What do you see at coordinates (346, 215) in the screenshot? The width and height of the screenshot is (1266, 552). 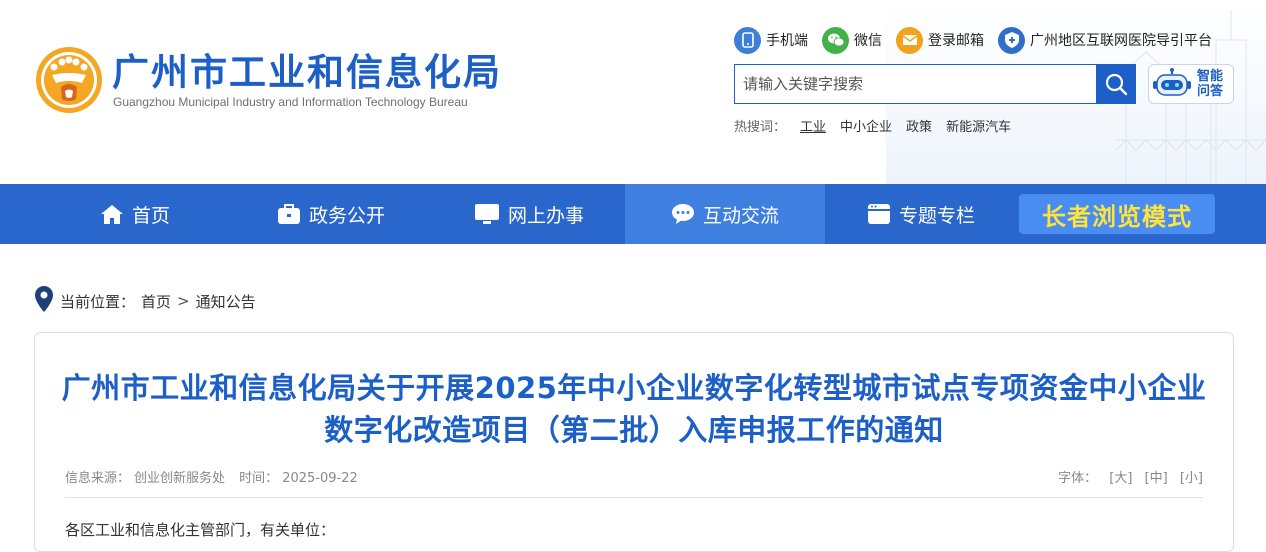 I see `nav-item-label: 政务公开` at bounding box center [346, 215].